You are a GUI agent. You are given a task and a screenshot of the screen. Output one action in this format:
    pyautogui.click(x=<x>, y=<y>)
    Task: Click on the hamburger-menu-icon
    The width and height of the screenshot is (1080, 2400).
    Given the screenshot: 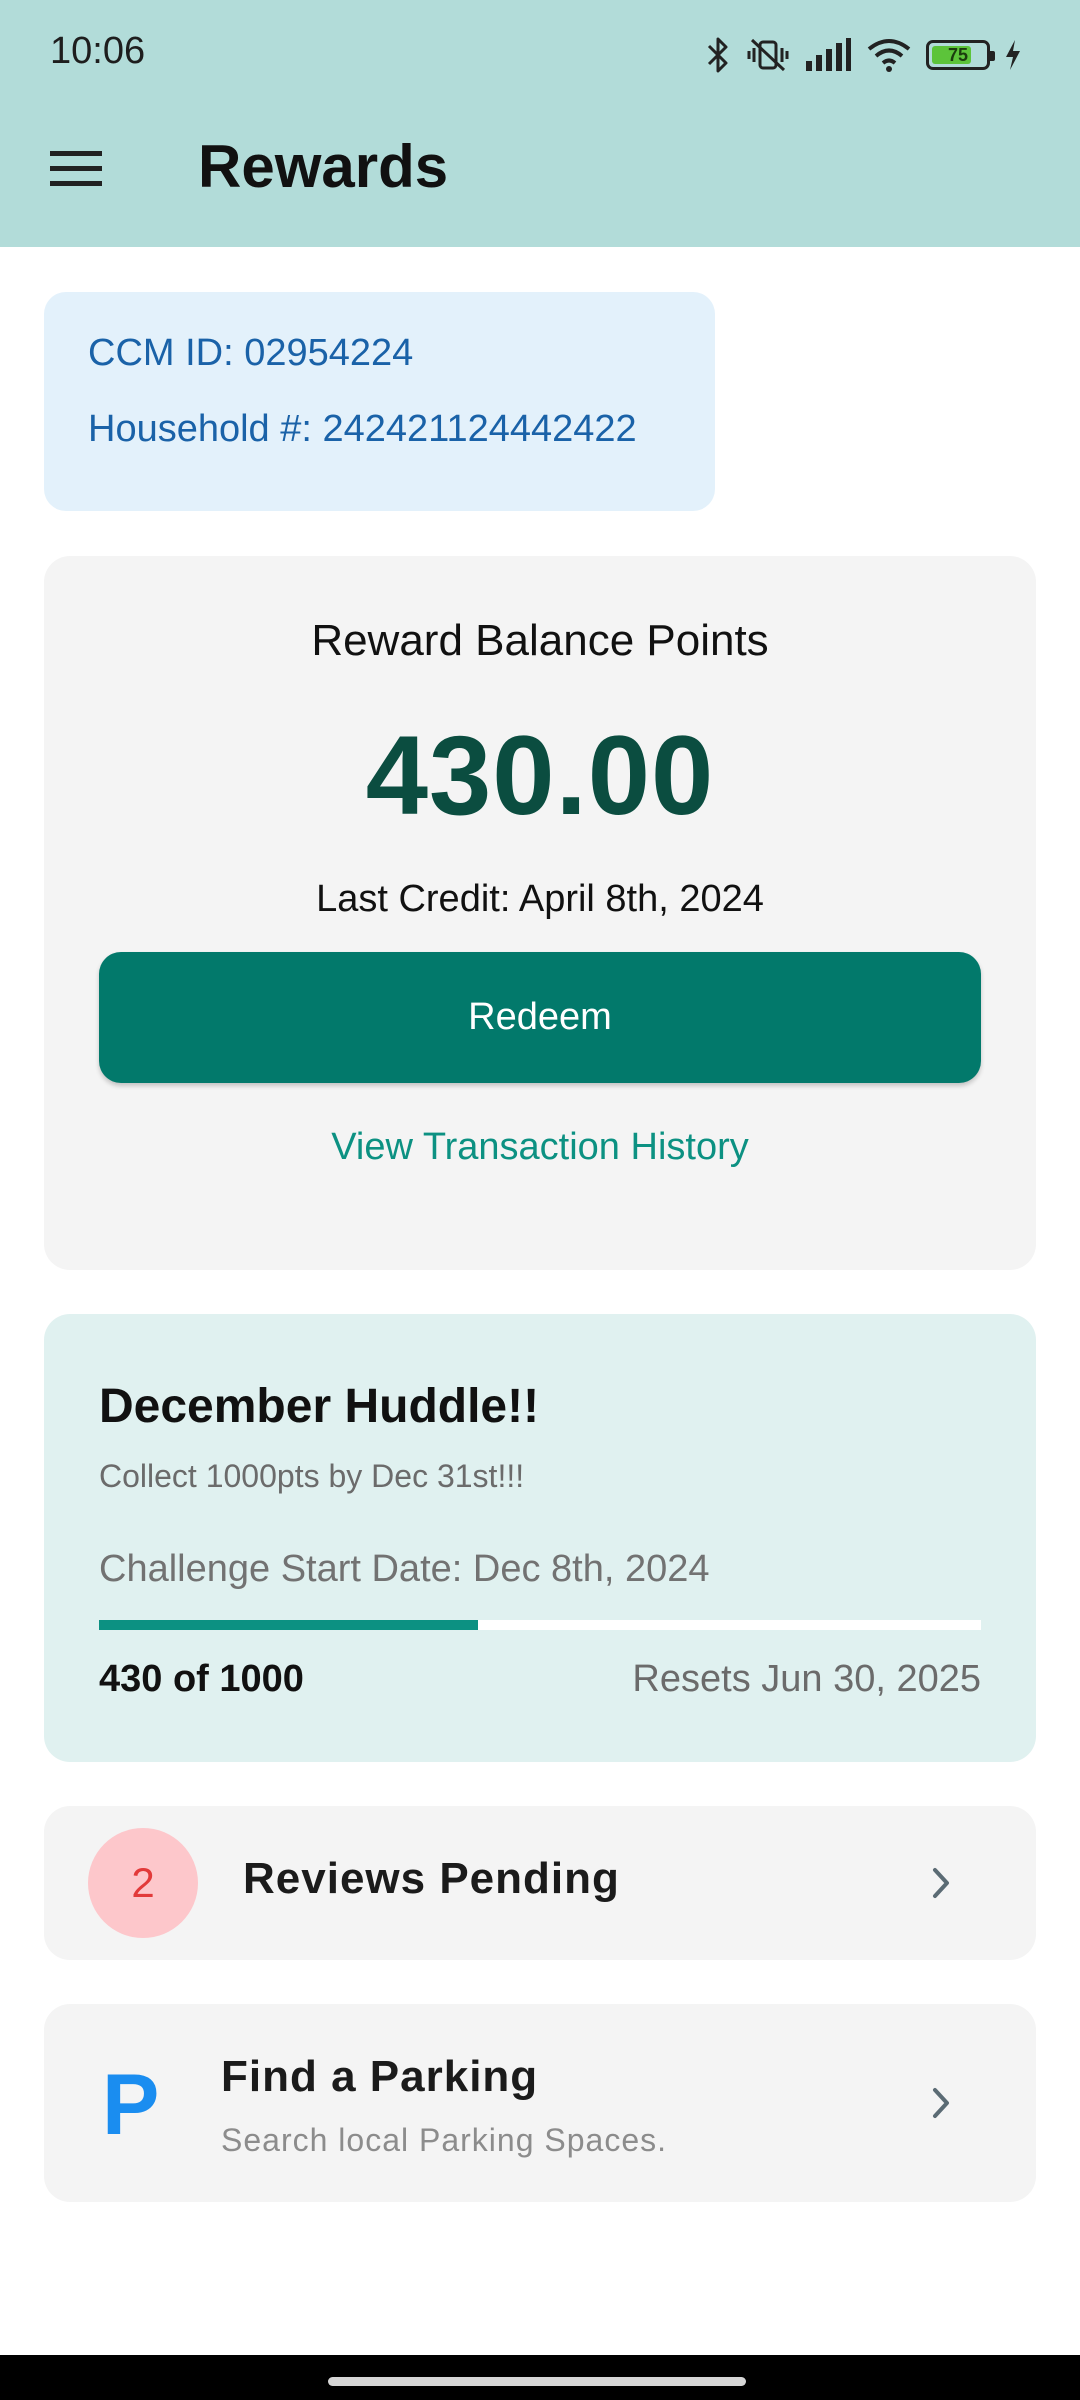 What is the action you would take?
    pyautogui.click(x=76, y=170)
    